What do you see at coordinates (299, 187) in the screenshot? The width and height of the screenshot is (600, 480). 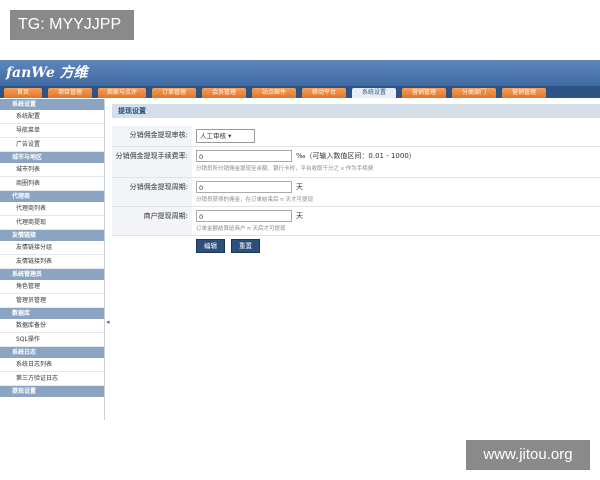 I see `commission-cycle-unit: 天` at bounding box center [299, 187].